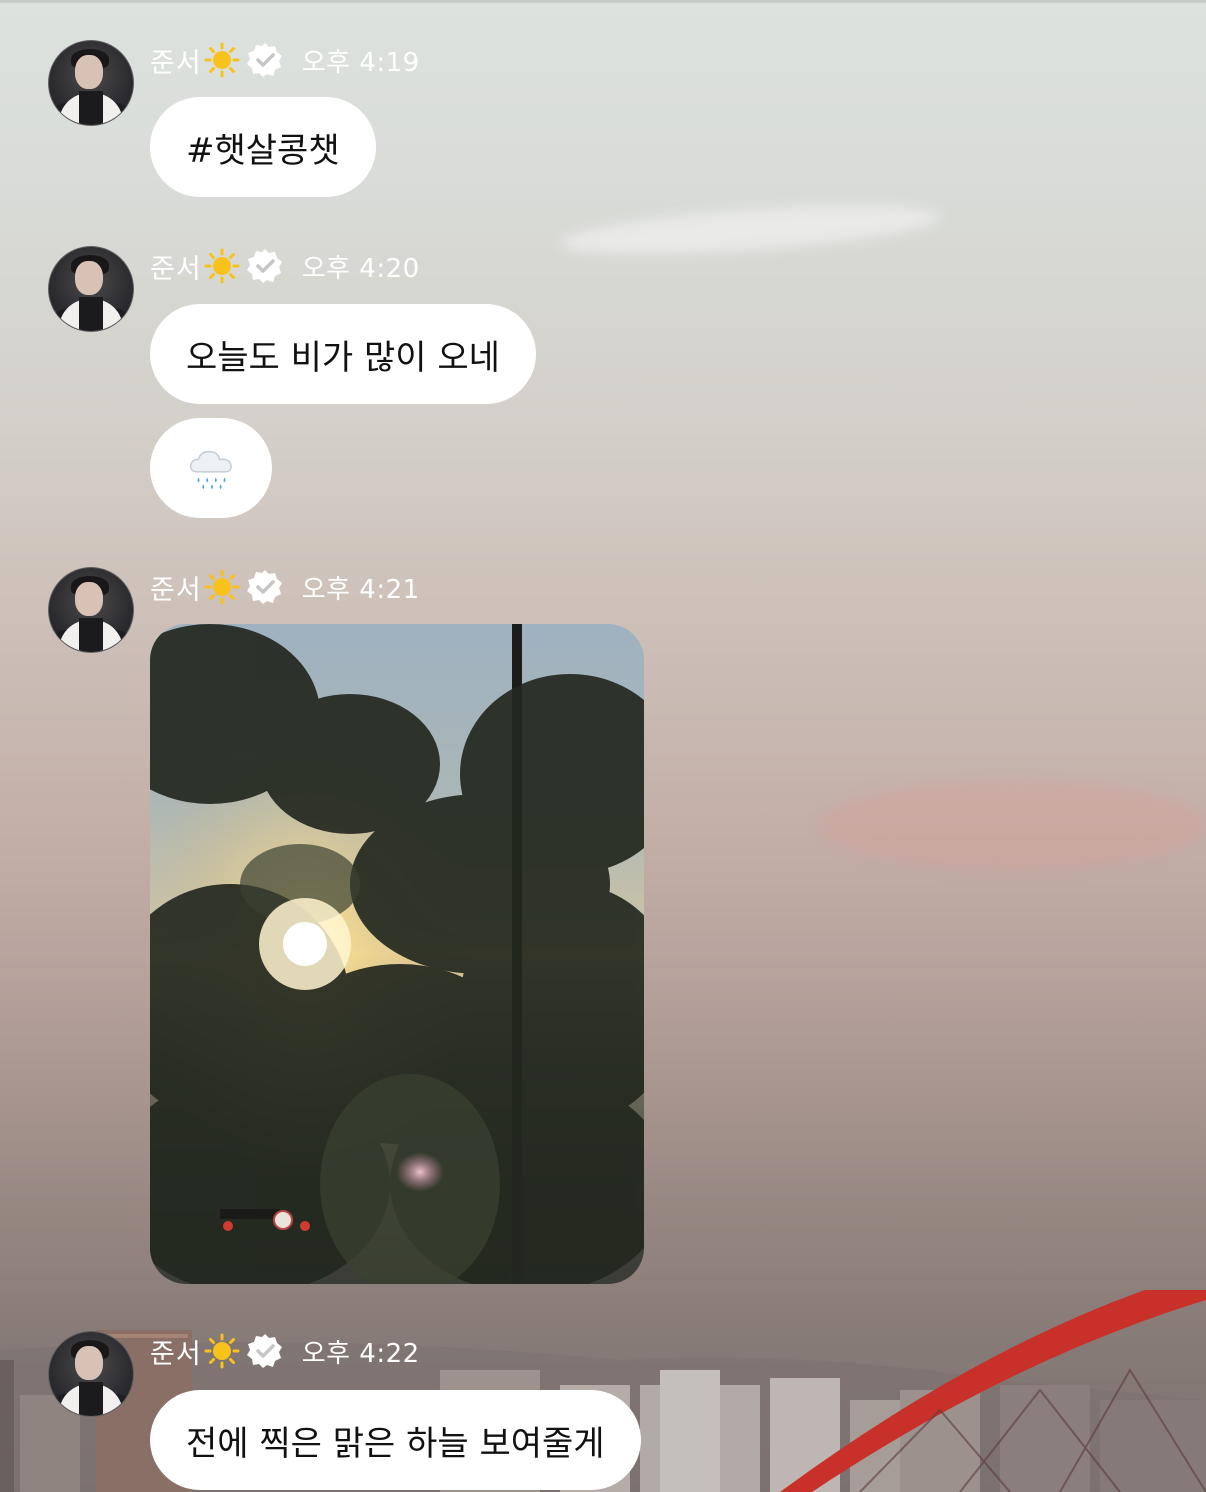  What do you see at coordinates (343, 357) in the screenshot?
I see `message-text: 오늘도 비가 많이 오네` at bounding box center [343, 357].